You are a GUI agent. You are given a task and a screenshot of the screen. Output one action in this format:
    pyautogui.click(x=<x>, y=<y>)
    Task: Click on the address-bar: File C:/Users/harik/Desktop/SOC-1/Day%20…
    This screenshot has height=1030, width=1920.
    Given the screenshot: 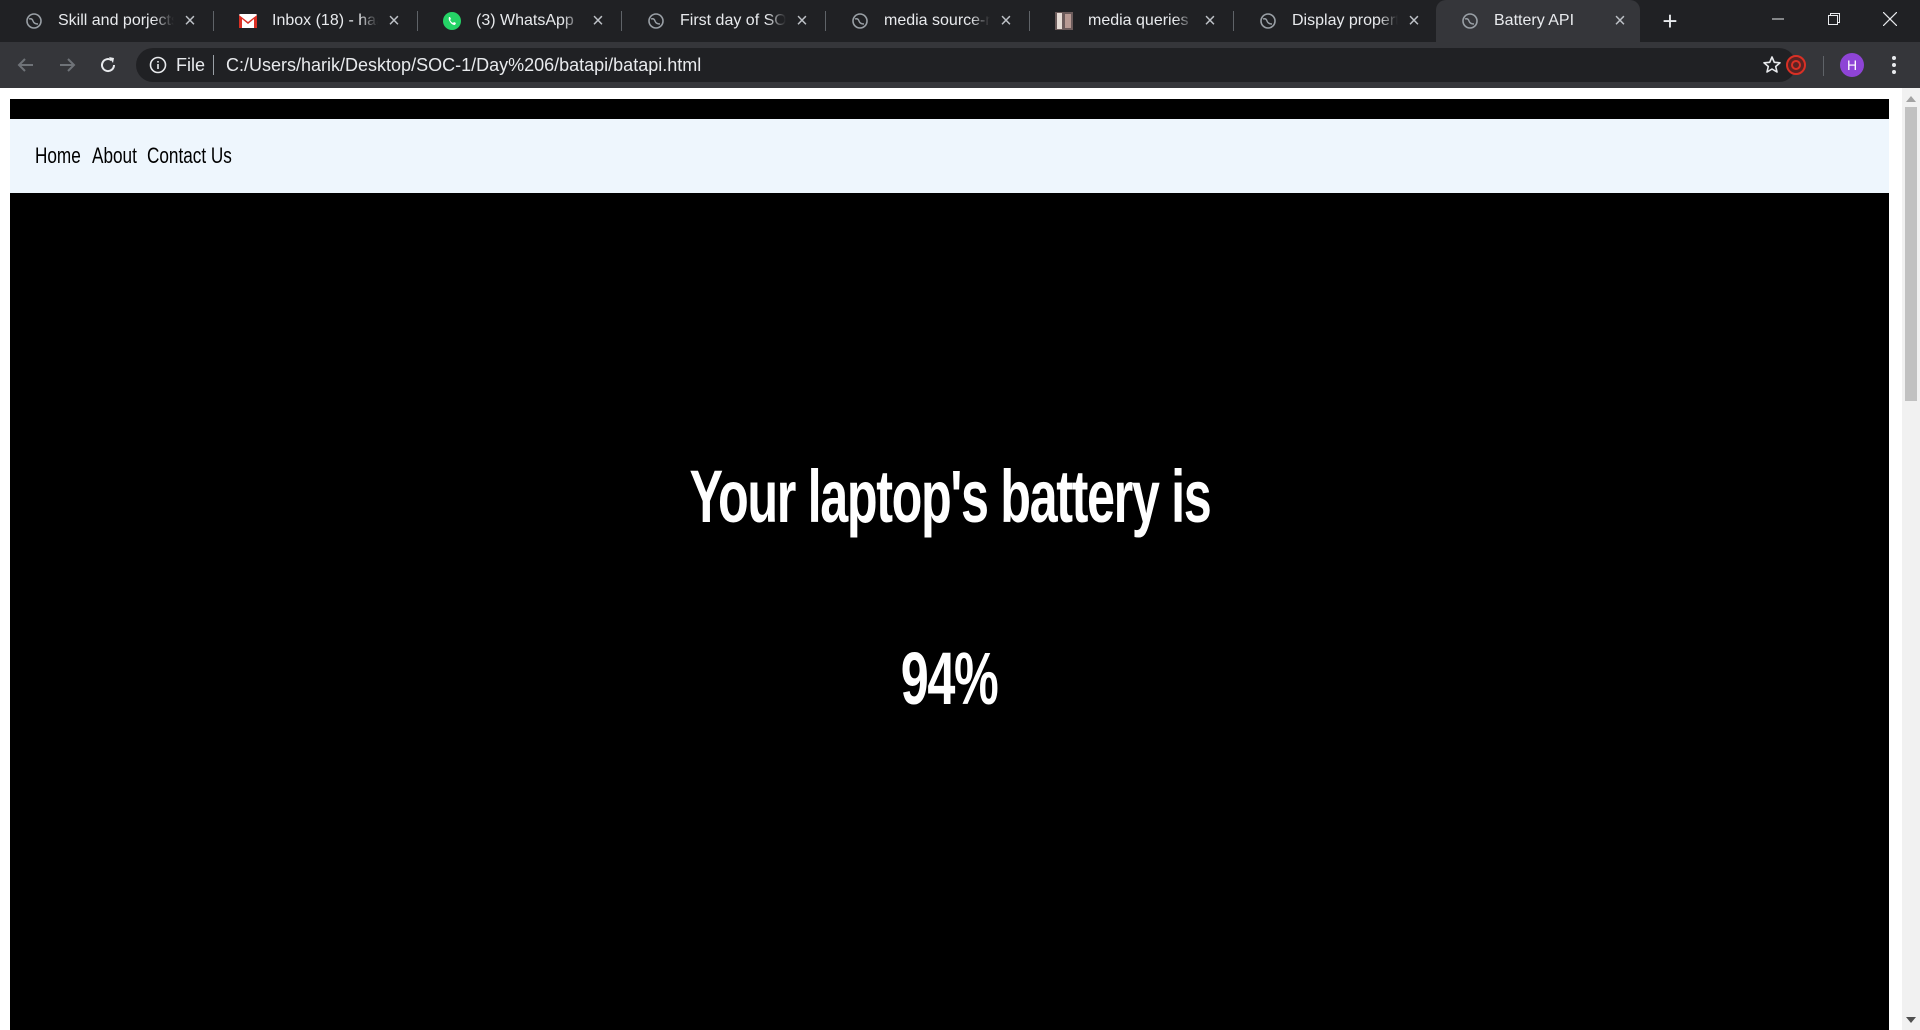 What is the action you would take?
    pyautogui.click(x=966, y=65)
    